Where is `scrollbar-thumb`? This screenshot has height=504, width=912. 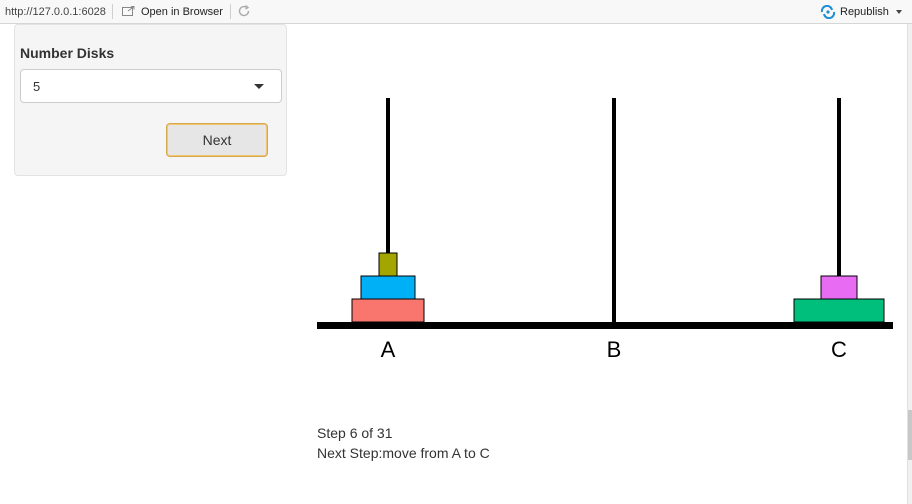
scrollbar-thumb is located at coordinates (910, 435).